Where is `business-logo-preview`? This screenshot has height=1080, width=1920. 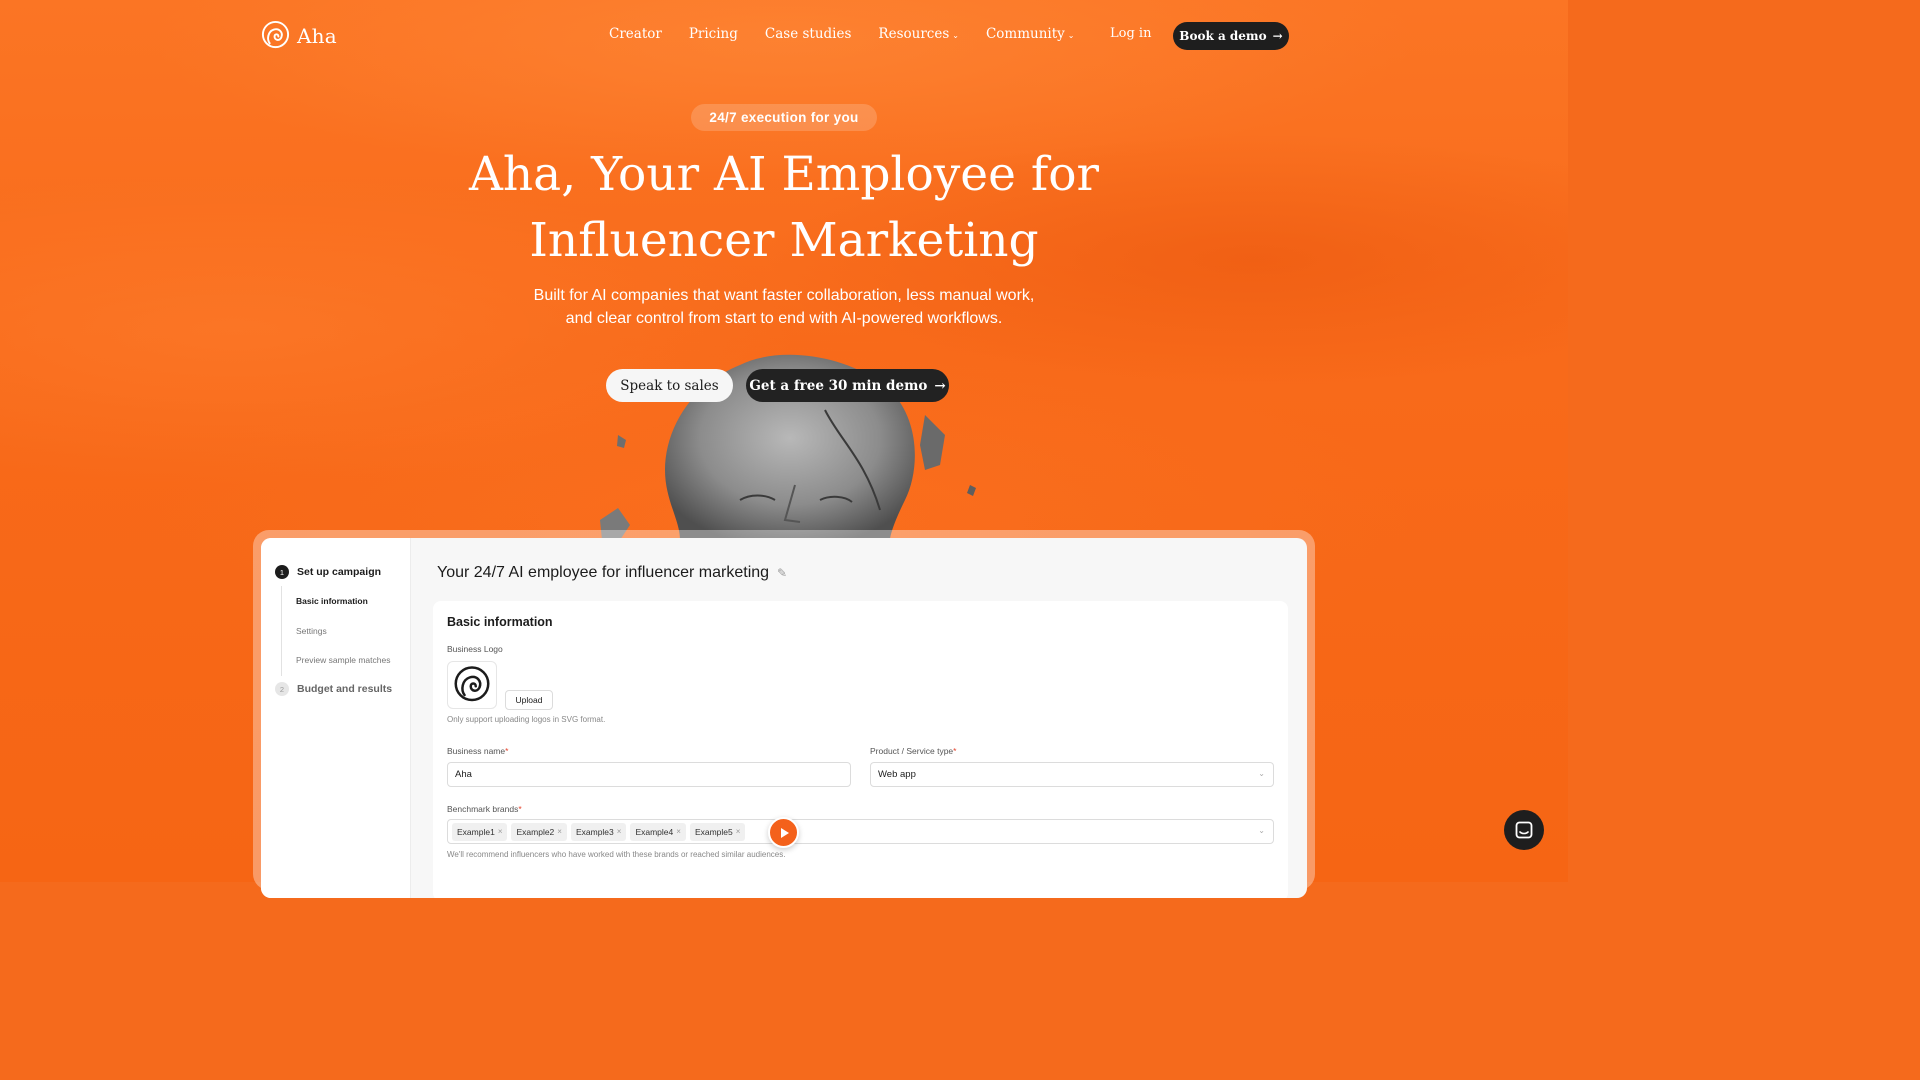
business-logo-preview is located at coordinates (472, 685).